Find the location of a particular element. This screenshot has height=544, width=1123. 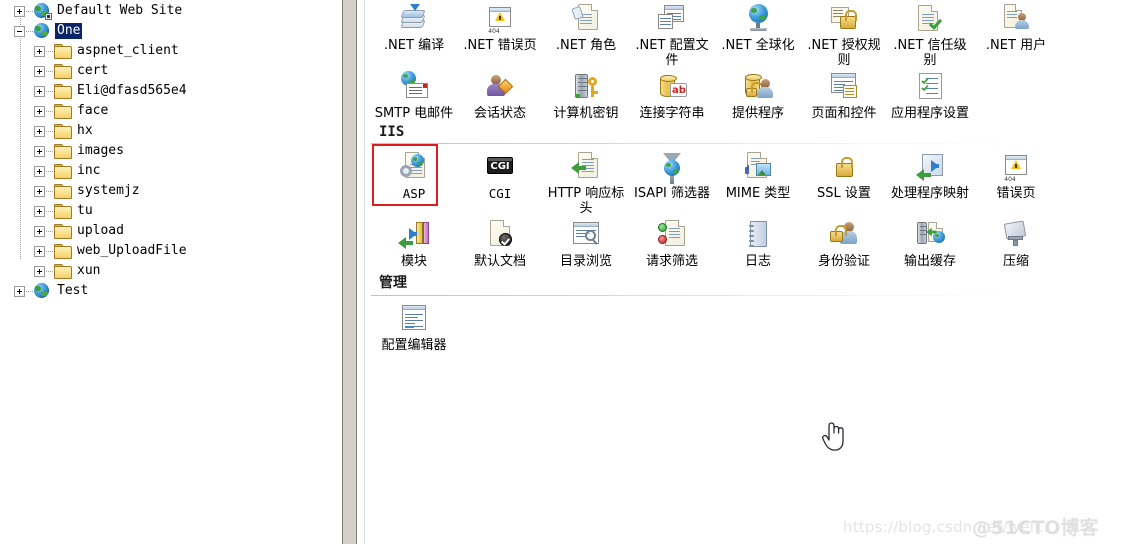

configuration-editor-icon is located at coordinates (414, 319).